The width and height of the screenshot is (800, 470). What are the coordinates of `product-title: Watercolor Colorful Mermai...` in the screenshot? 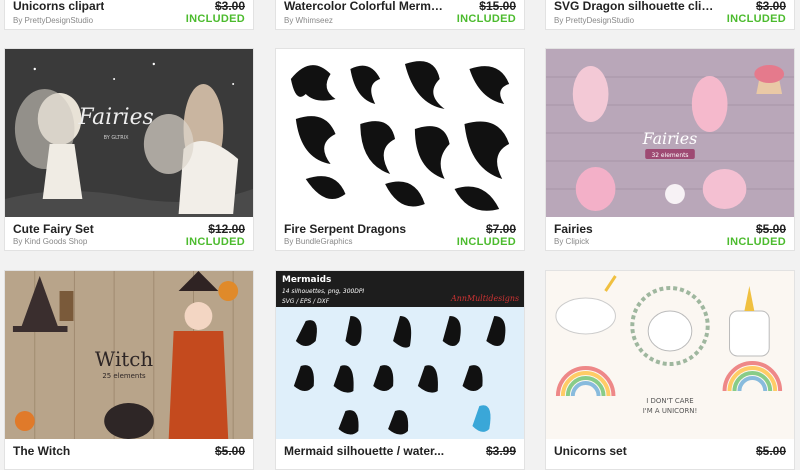 It's located at (366, 6).